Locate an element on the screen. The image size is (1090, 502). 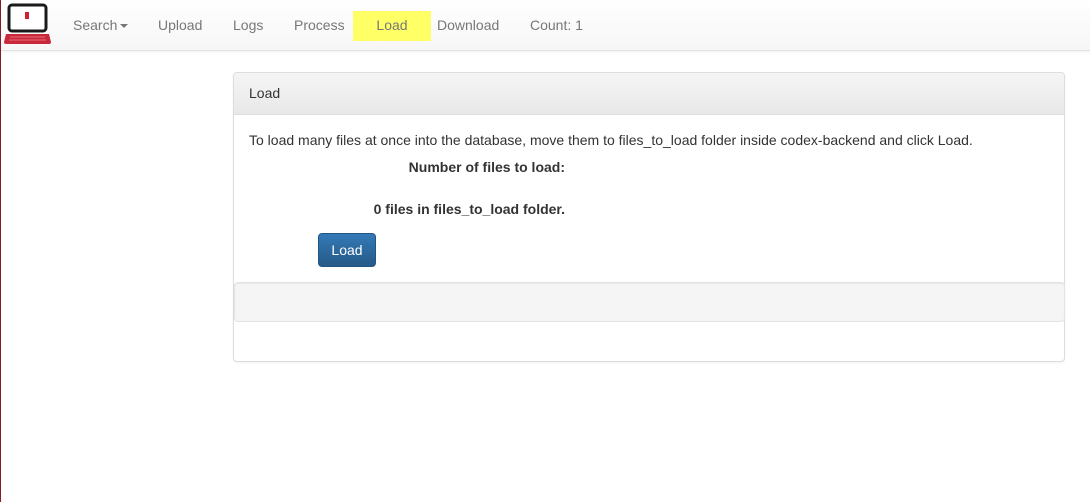
nav-download: Download is located at coordinates (468, 26).